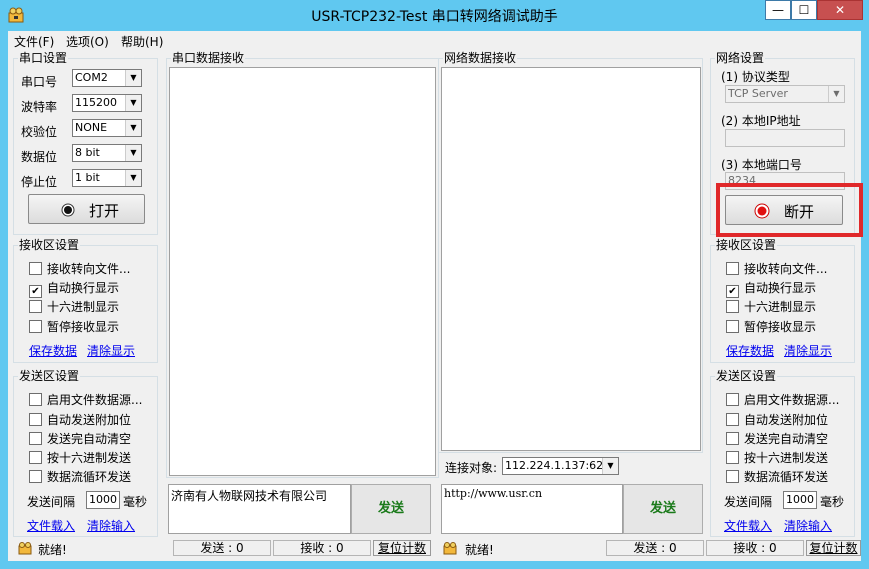 The width and height of the screenshot is (869, 569). What do you see at coordinates (39, 107) in the screenshot?
I see `baud-label: 波特率` at bounding box center [39, 107].